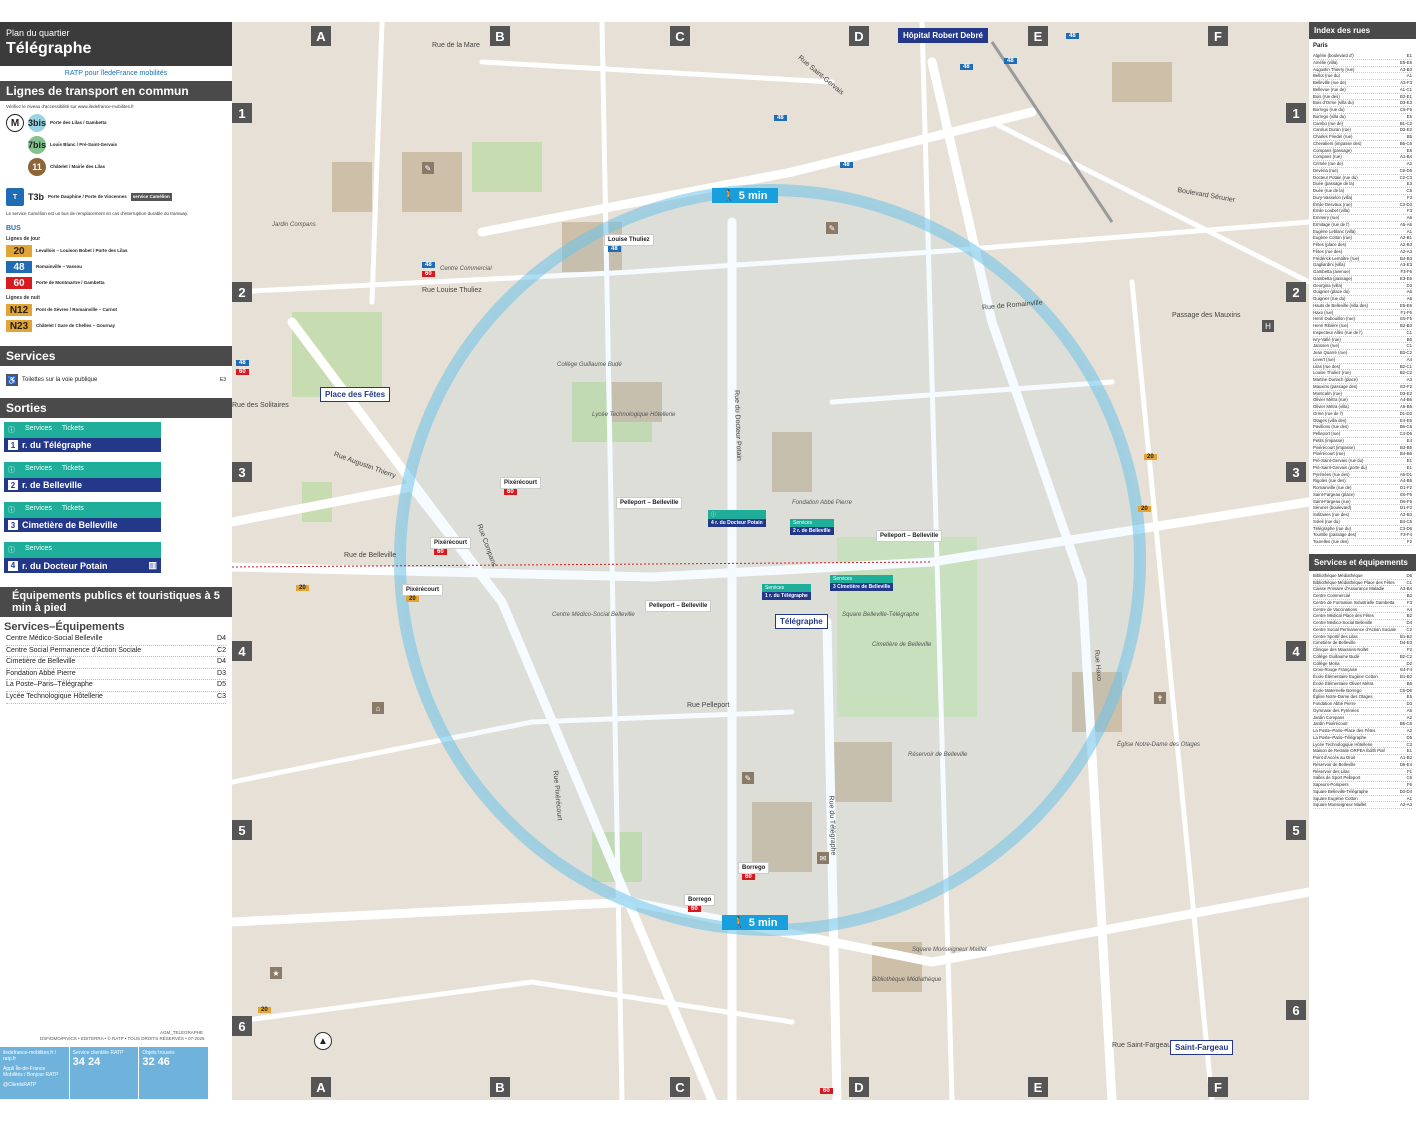  What do you see at coordinates (116, 380) in the screenshot?
I see `toilets-row: ♿ Toilettes sur la voie publique E3` at bounding box center [116, 380].